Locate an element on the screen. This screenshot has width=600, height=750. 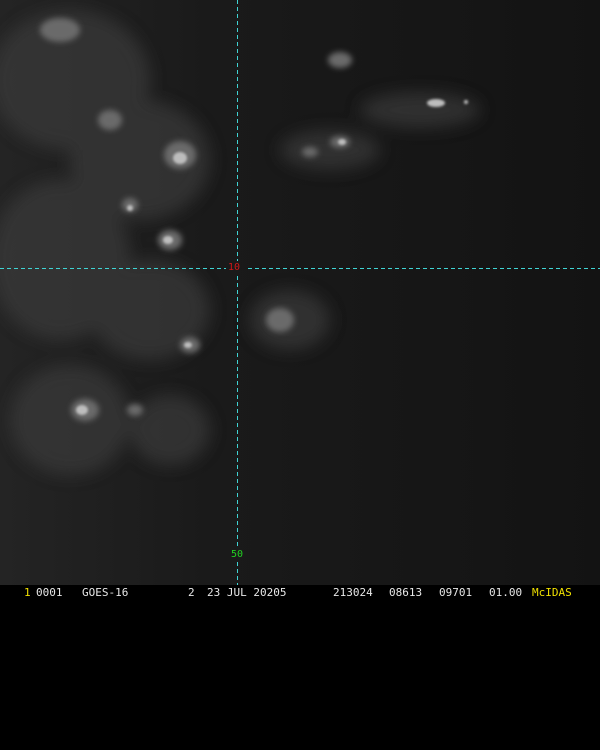
time-text: 213024 is located at coordinates (353, 592).